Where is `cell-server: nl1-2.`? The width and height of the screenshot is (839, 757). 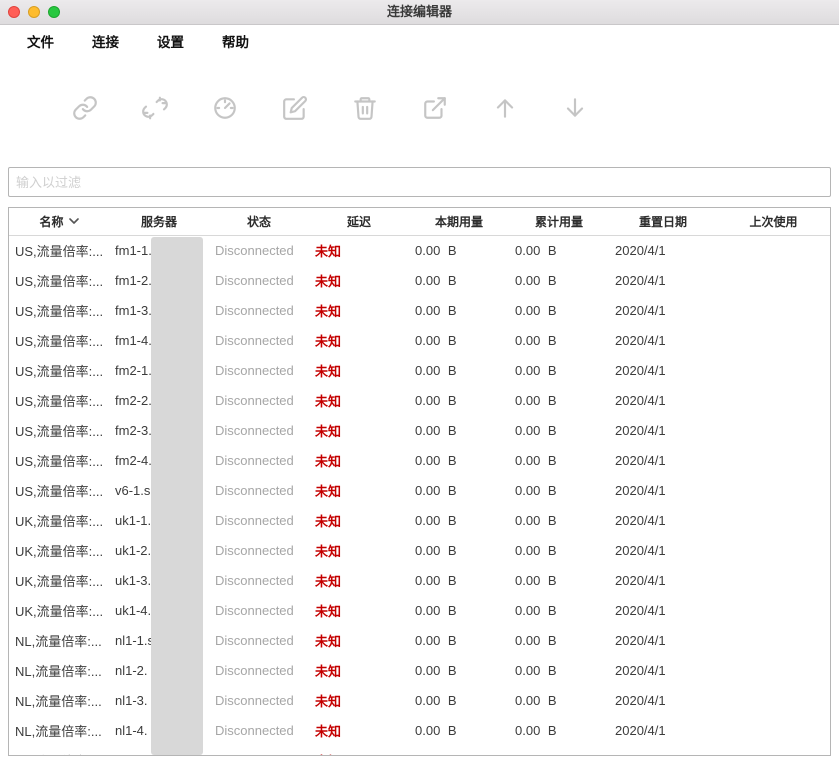 cell-server: nl1-2. is located at coordinates (131, 670).